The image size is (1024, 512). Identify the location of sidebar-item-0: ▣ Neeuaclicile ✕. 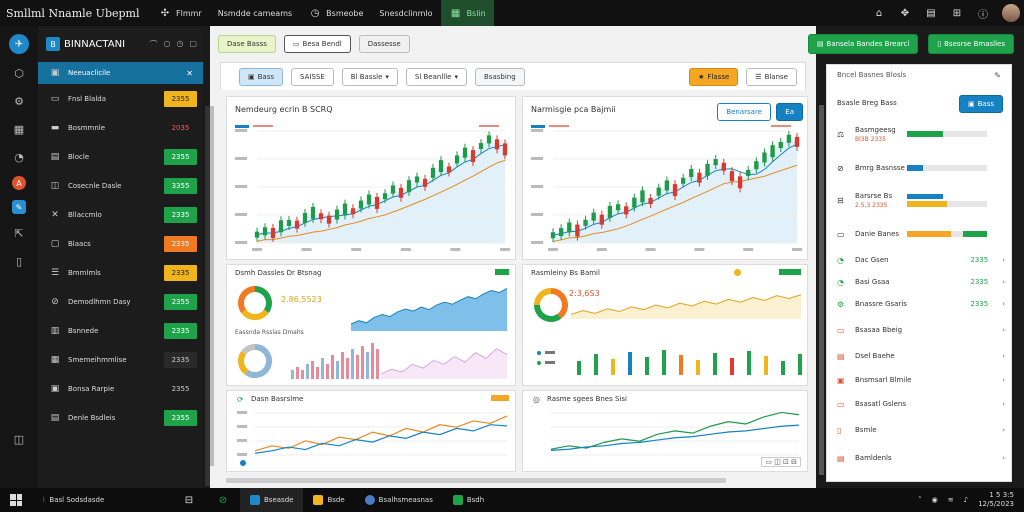
(120, 73).